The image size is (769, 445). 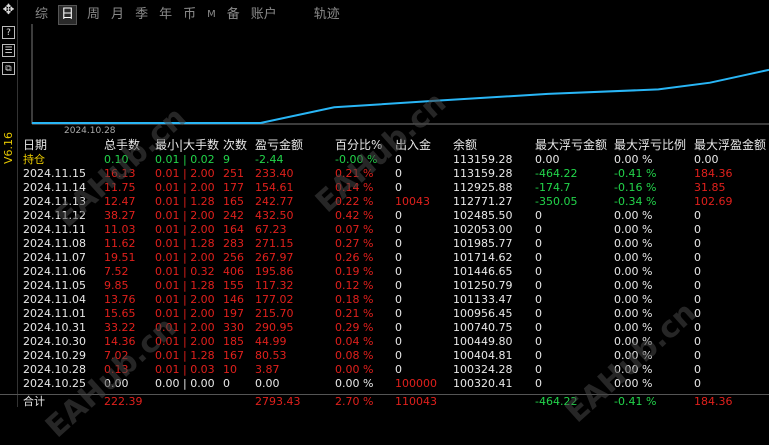 I want to click on cell-lots: 12.47, so click(x=120, y=201).